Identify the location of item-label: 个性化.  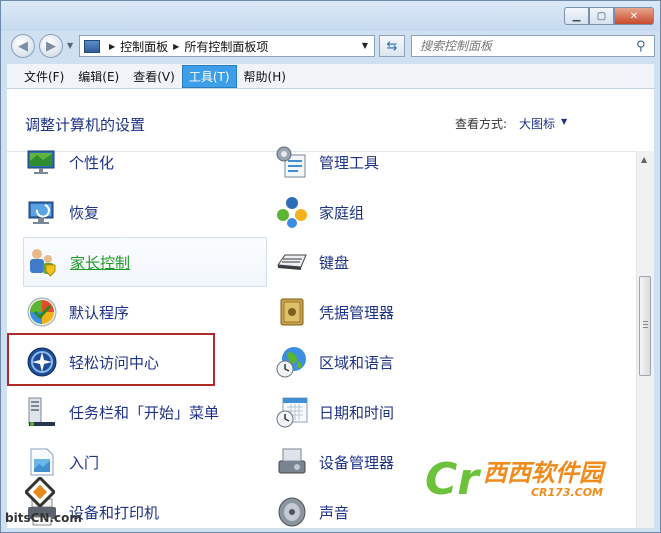
(92, 162).